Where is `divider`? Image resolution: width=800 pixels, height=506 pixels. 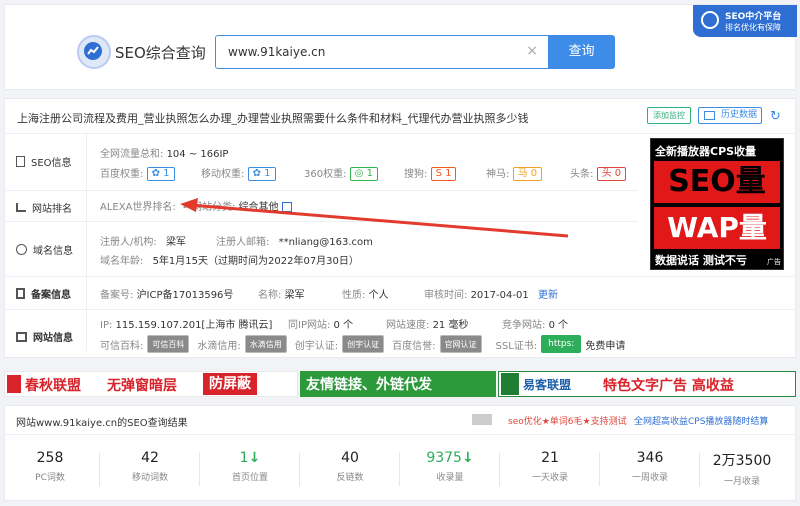 divider is located at coordinates (400, 276).